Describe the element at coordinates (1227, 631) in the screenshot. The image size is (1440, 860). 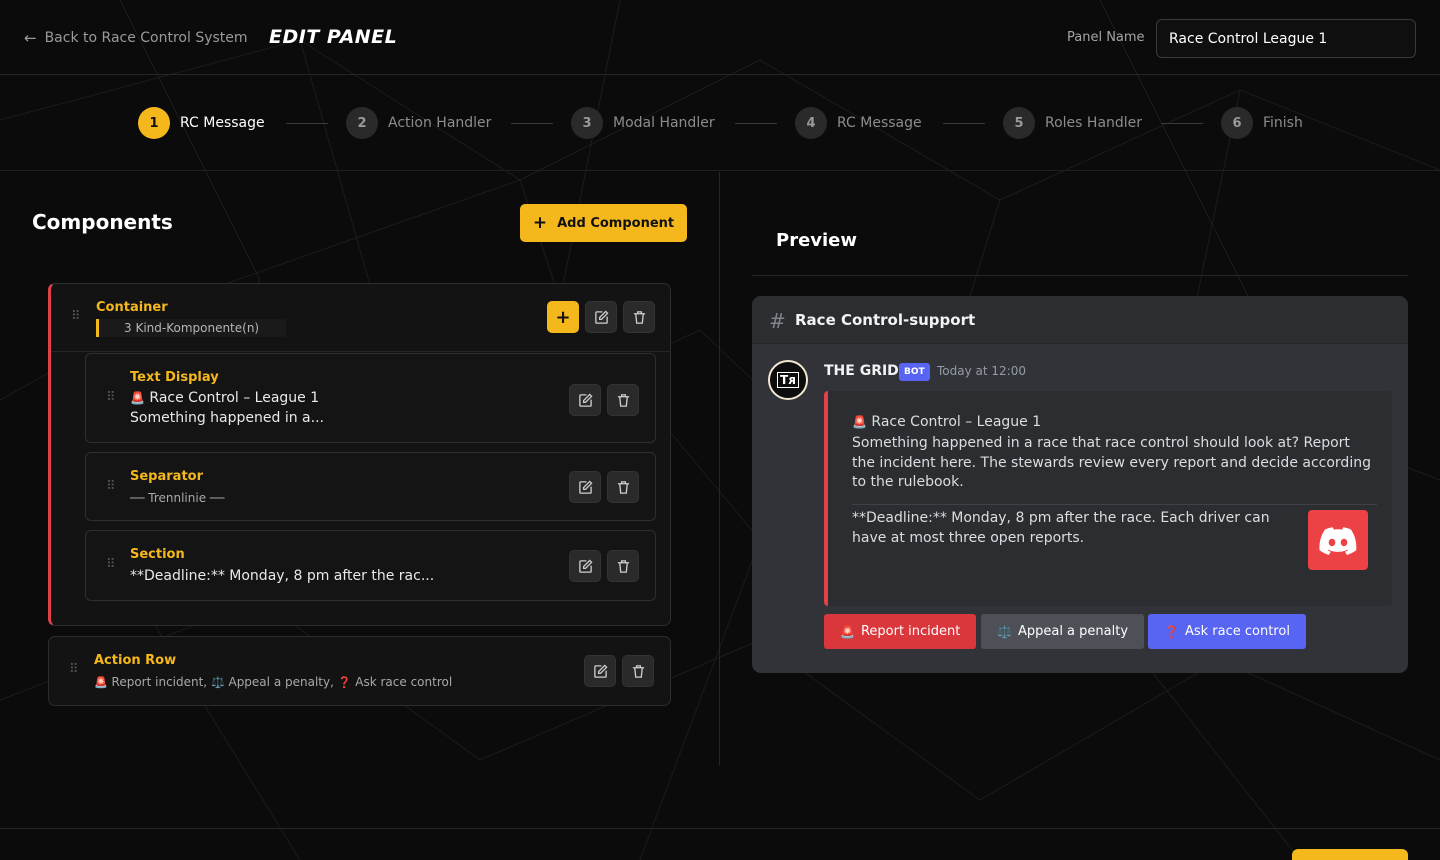
I see `ask-race-control-button: ❓ Ask race control` at that location.